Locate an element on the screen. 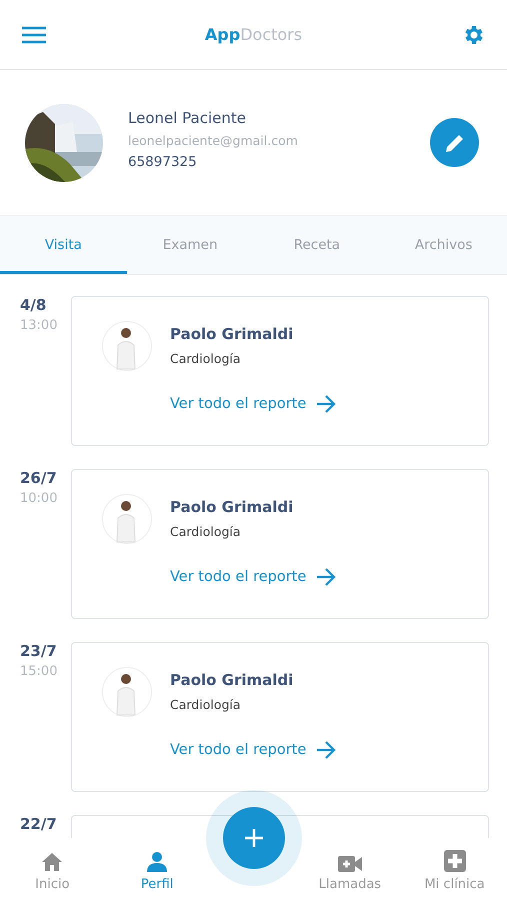 The height and width of the screenshot is (900, 507). person-icon is located at coordinates (157, 862).